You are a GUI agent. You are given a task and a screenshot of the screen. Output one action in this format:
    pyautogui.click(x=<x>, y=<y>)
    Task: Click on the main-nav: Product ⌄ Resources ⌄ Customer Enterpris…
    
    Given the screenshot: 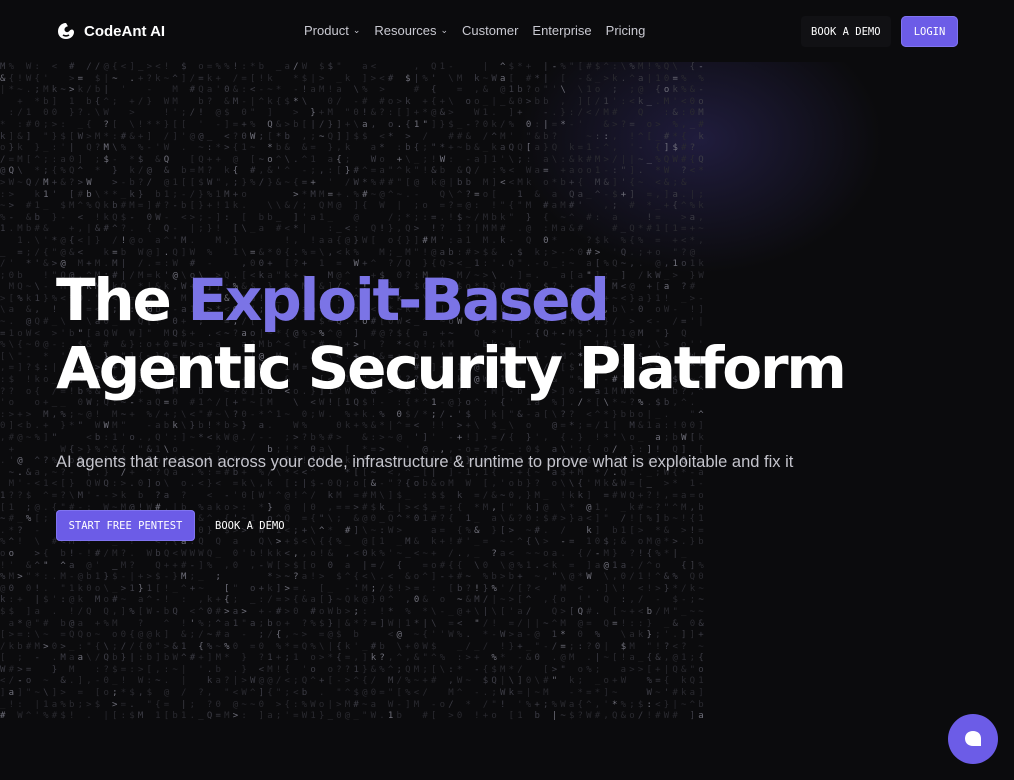 What is the action you would take?
    pyautogui.click(x=481, y=30)
    